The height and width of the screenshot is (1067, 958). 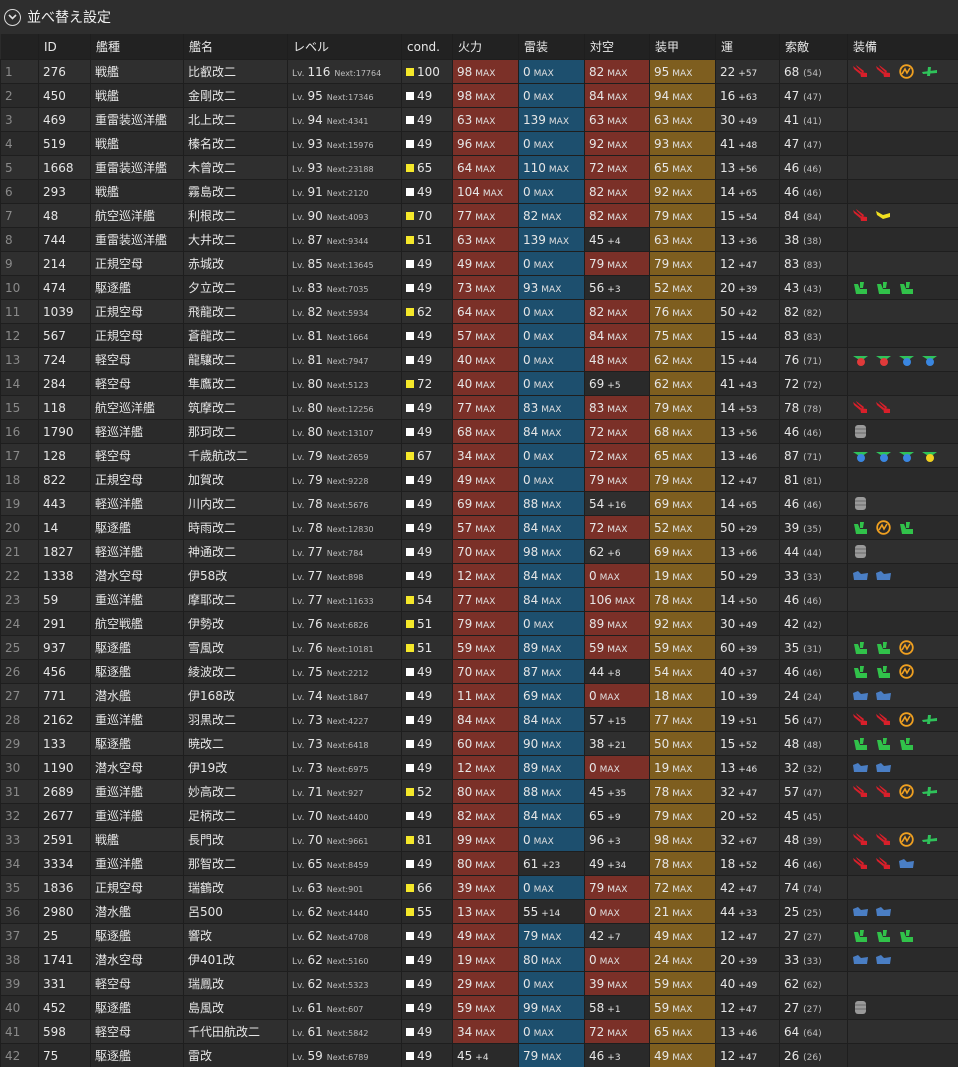 I want to click on column-header-antiair: 対空, so click(x=617, y=47).